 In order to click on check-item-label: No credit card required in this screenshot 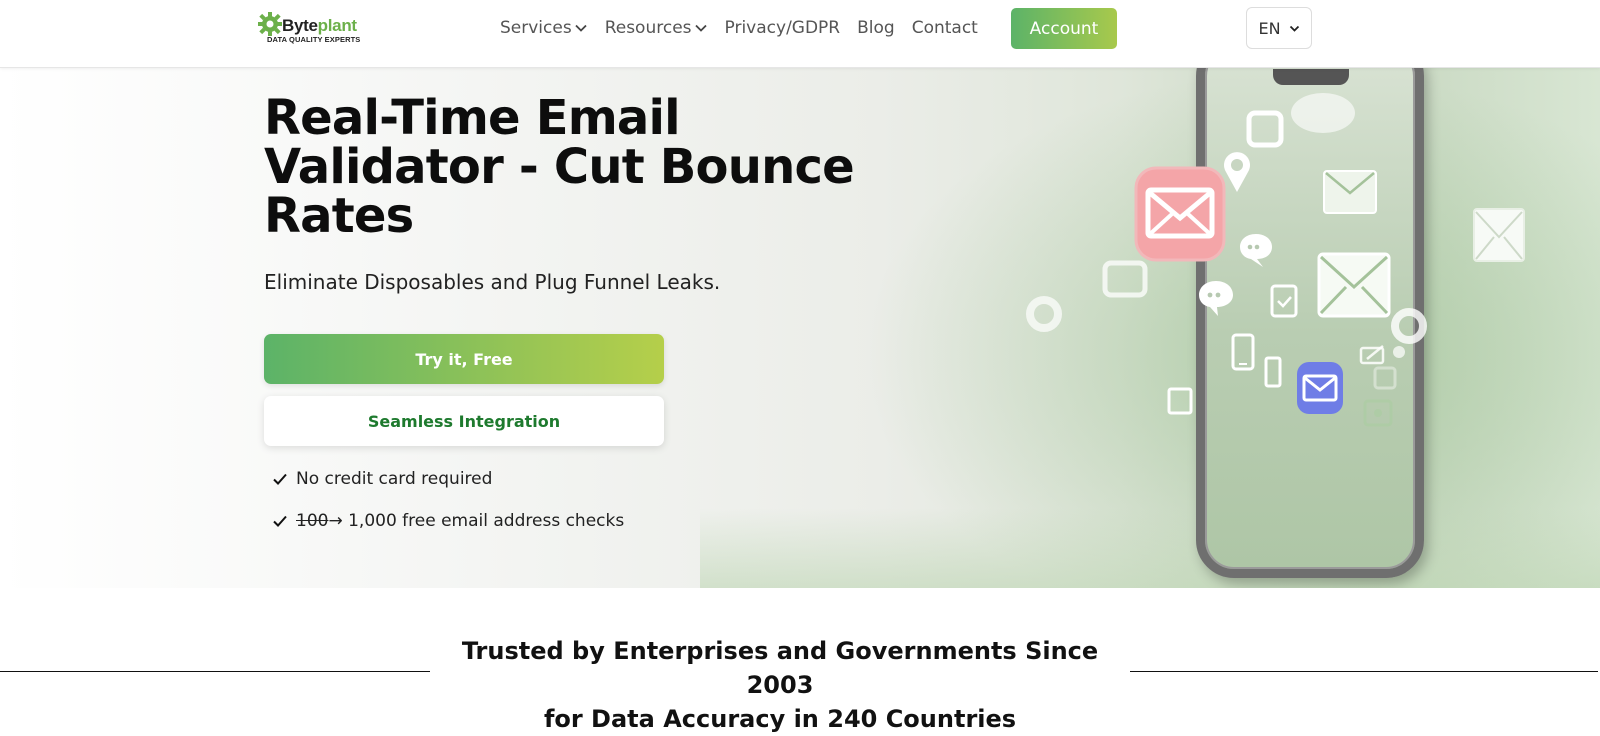, I will do `click(394, 479)`.